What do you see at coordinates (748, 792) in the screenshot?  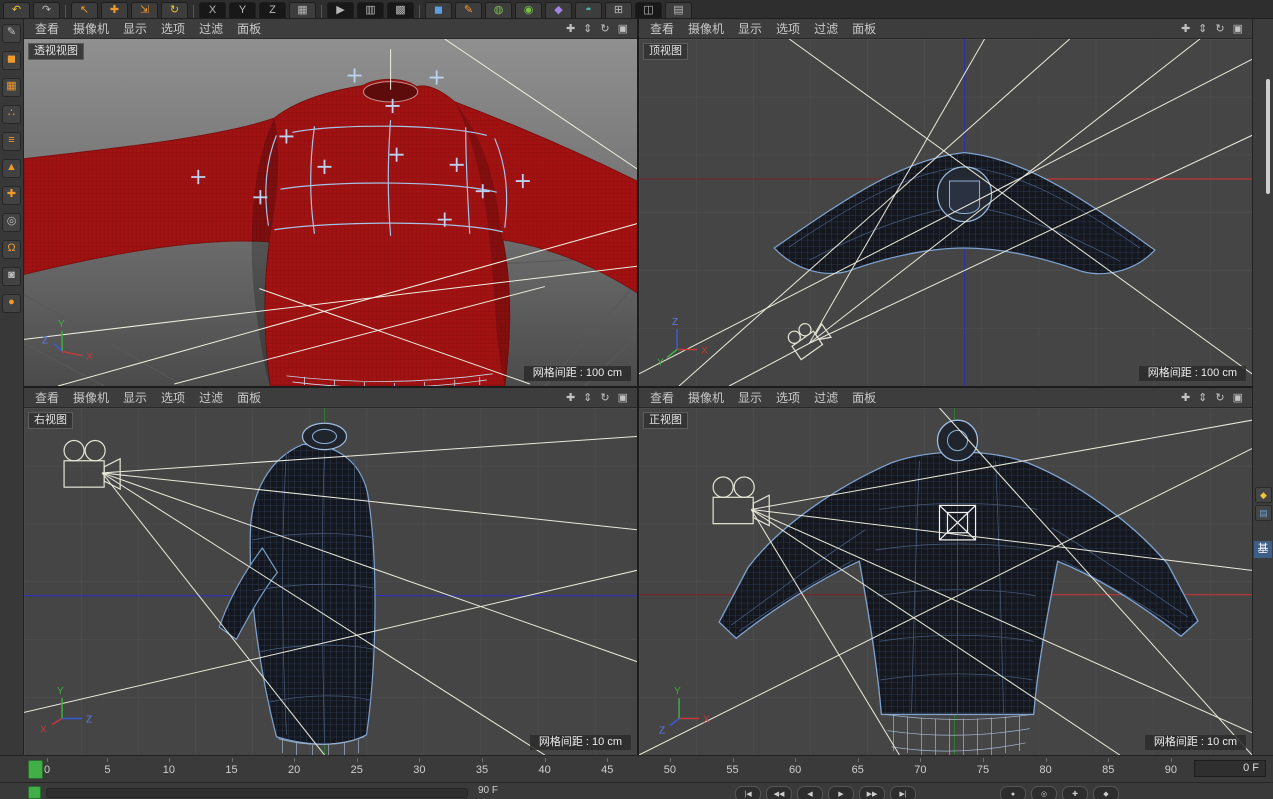 I see `goto-start-button: |◀` at bounding box center [748, 792].